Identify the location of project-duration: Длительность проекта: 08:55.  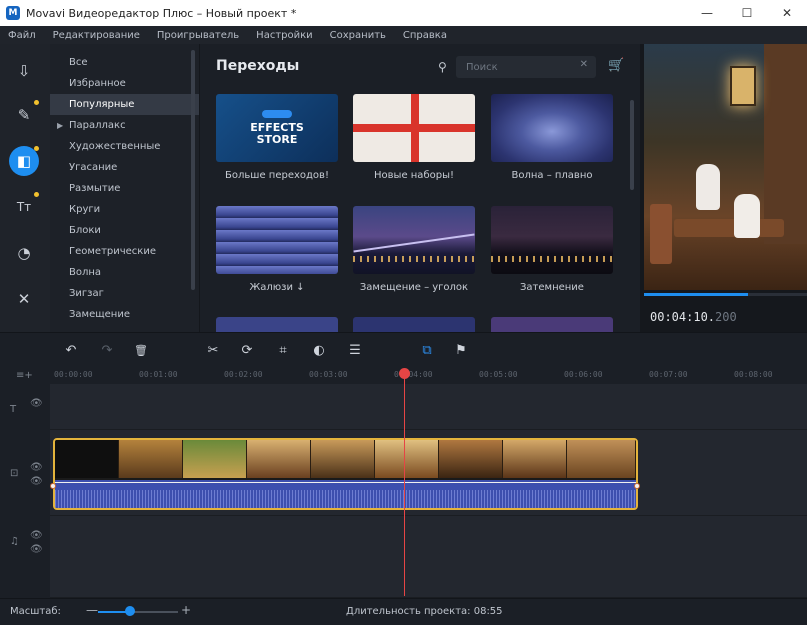
(424, 611).